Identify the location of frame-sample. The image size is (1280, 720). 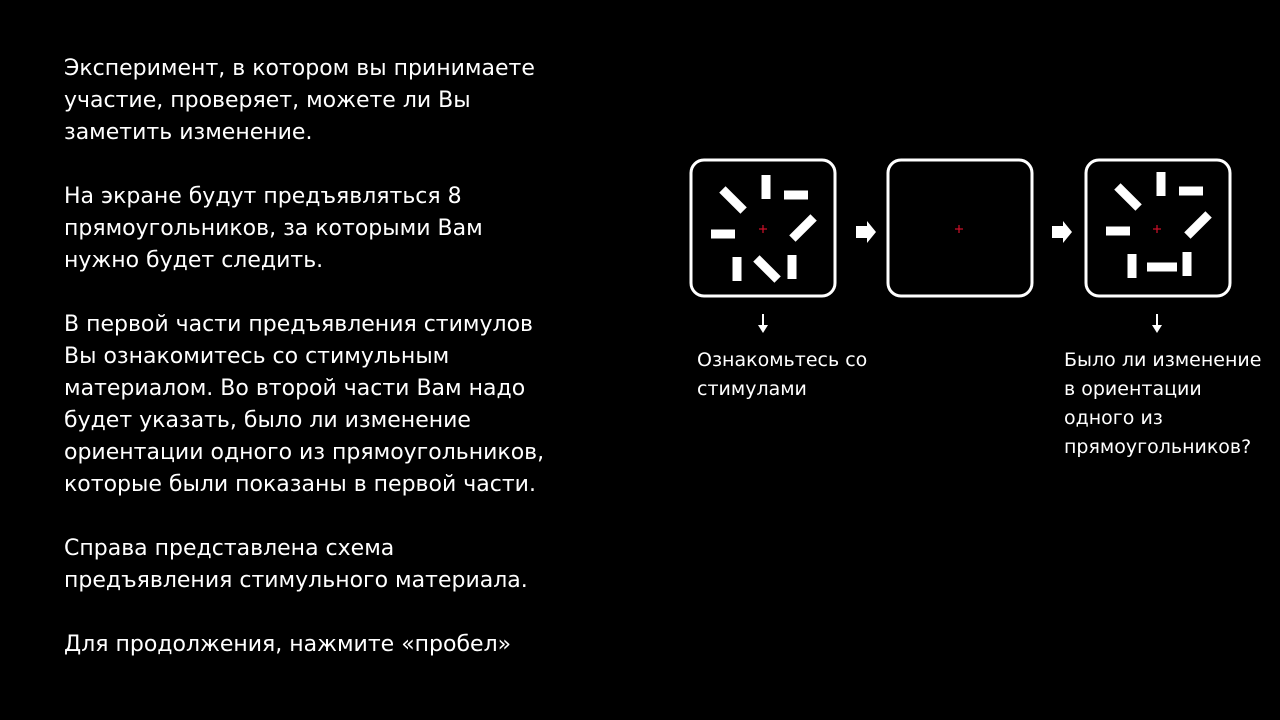
(763, 228).